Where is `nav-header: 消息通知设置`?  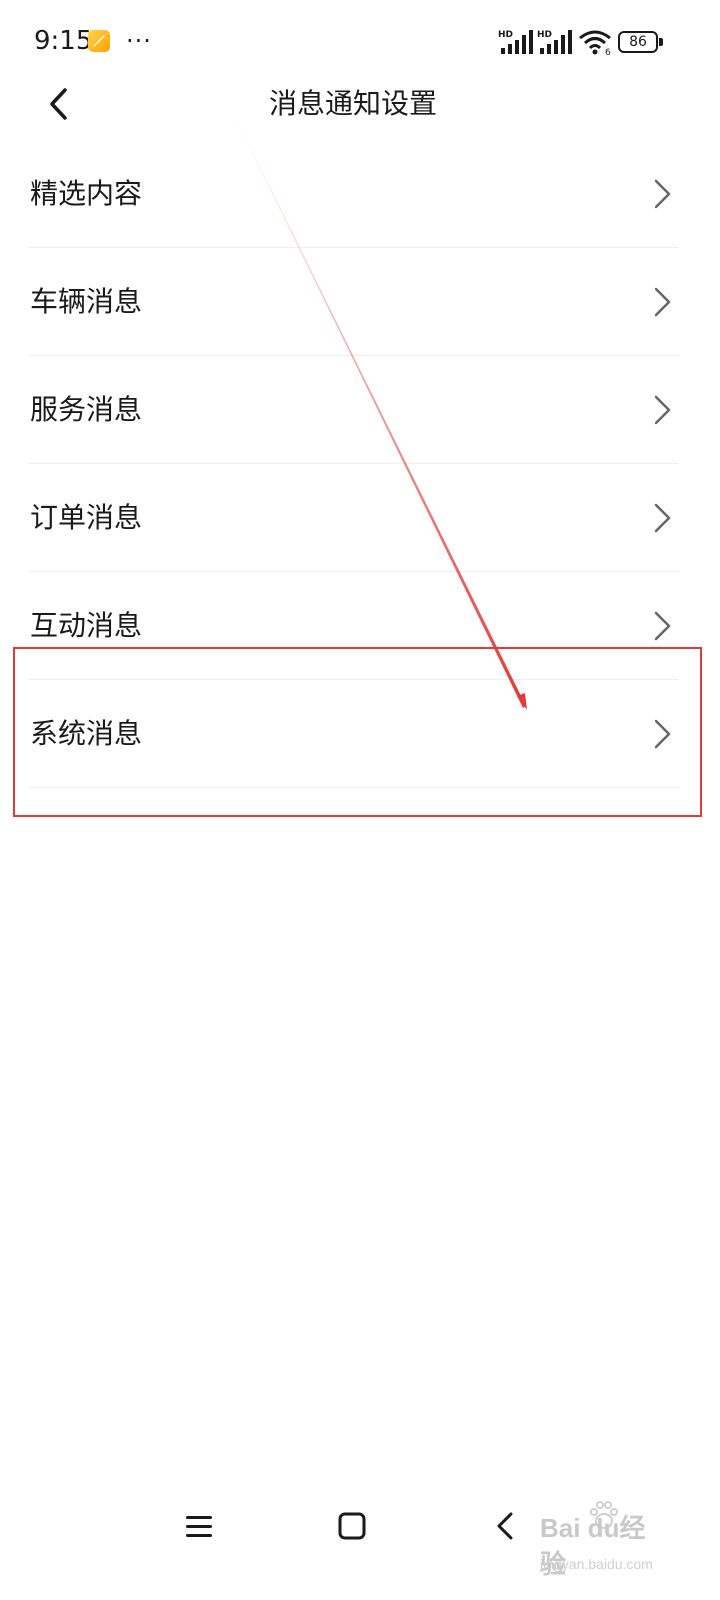 nav-header: 消息通知设置 is located at coordinates (360, 104).